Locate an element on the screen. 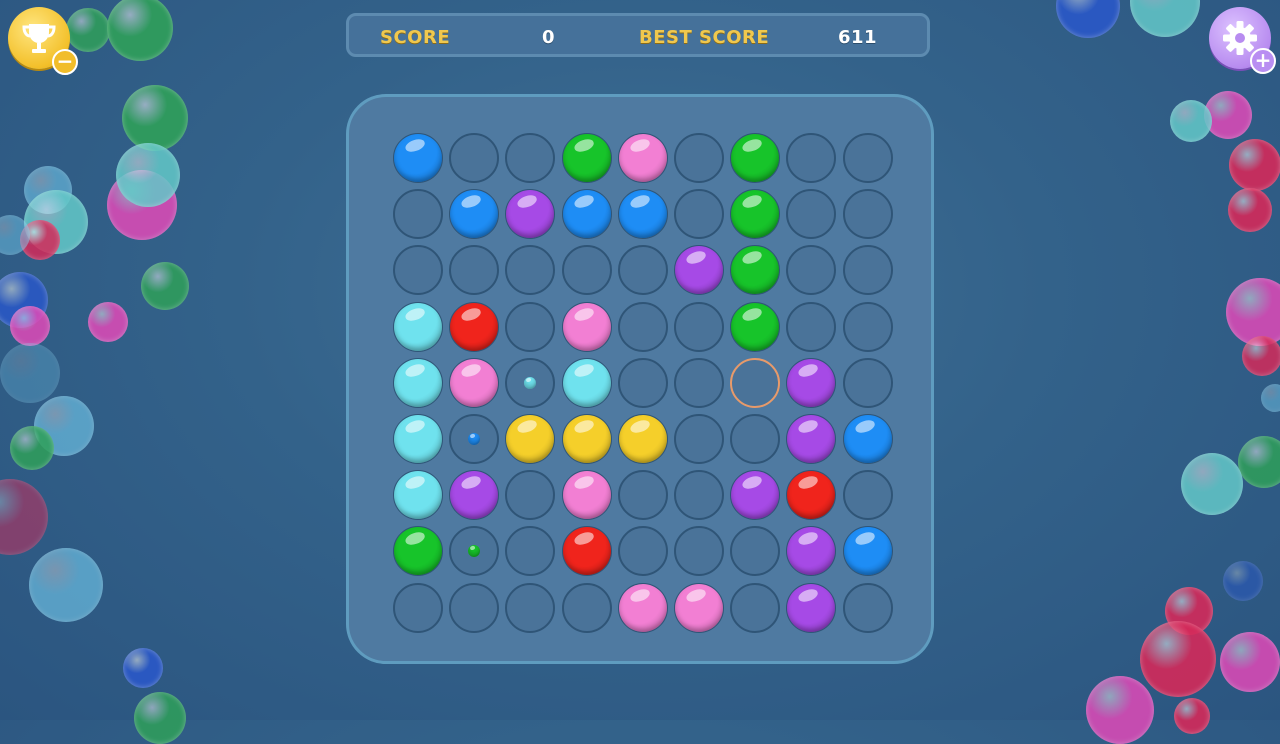  plus-button: + is located at coordinates (1263, 61).